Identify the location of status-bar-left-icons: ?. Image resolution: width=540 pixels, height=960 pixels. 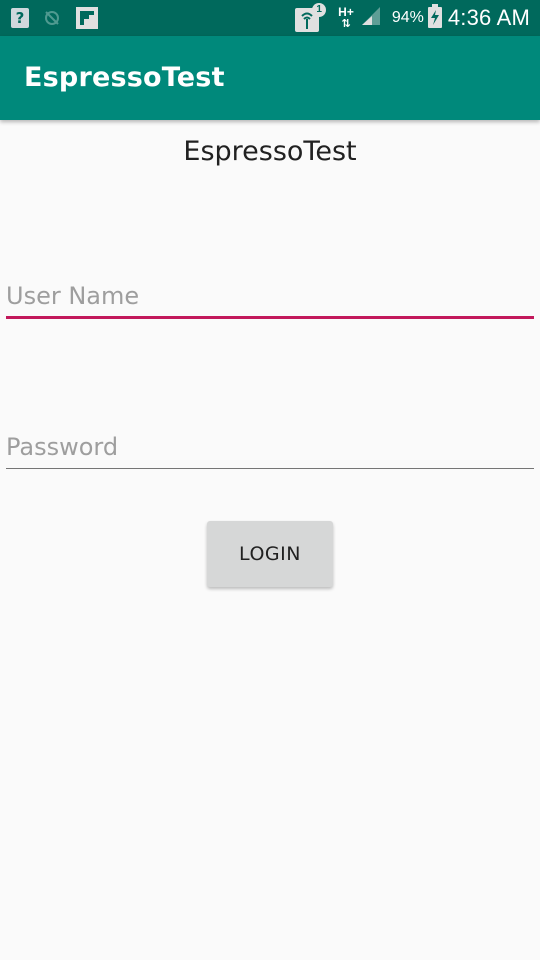
(61, 18).